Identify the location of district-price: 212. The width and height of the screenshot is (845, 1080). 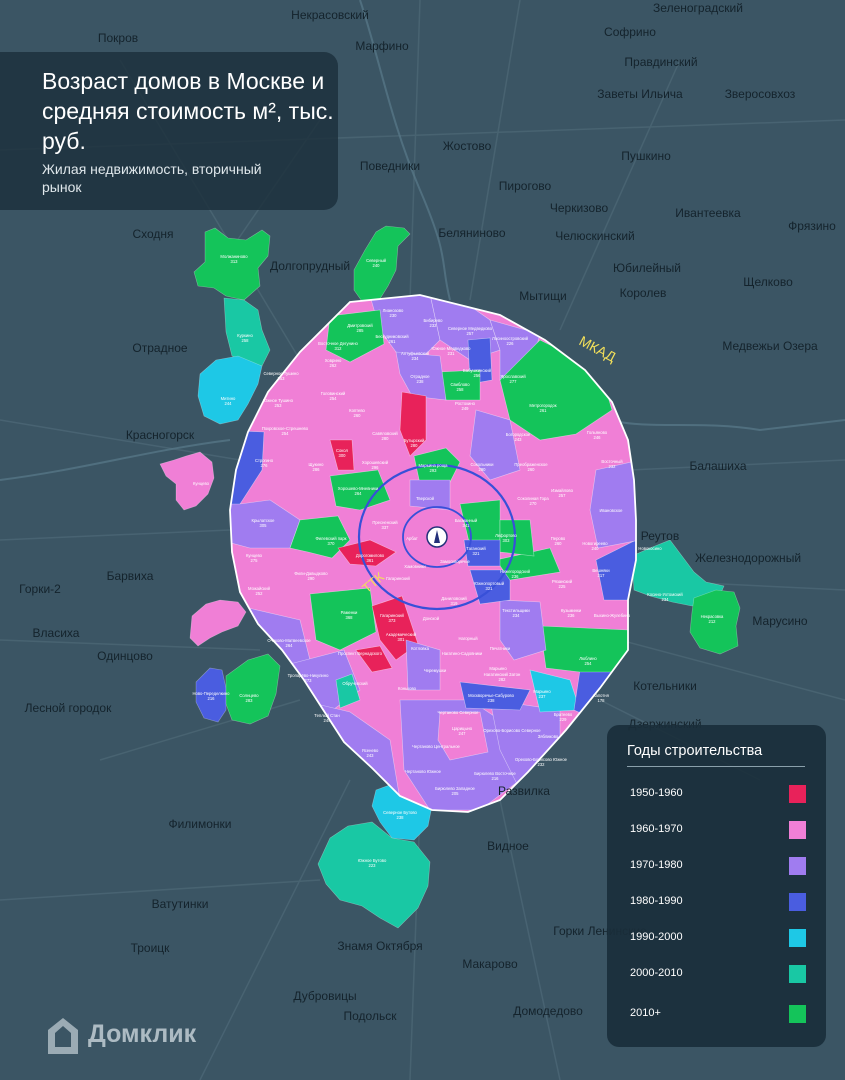
(713, 621).